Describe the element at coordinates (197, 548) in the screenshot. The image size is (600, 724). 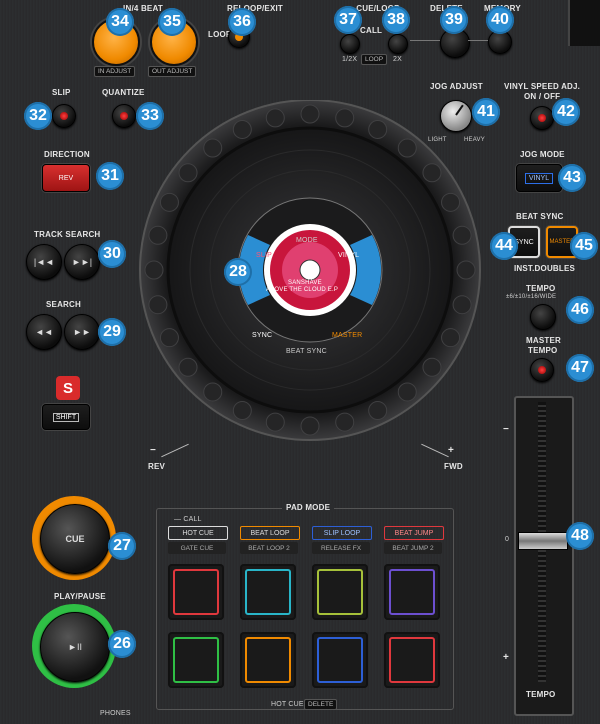
I see `gate-cue-label: GATE CUE` at that location.